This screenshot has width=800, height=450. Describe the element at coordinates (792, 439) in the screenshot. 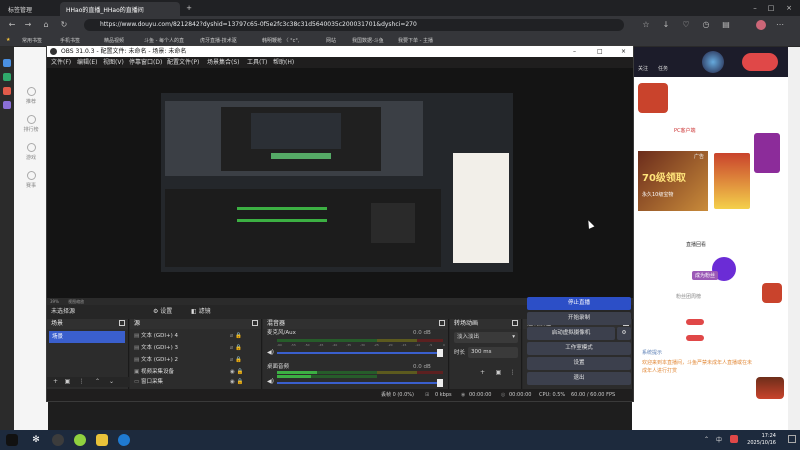

I see `notification-icon` at that location.